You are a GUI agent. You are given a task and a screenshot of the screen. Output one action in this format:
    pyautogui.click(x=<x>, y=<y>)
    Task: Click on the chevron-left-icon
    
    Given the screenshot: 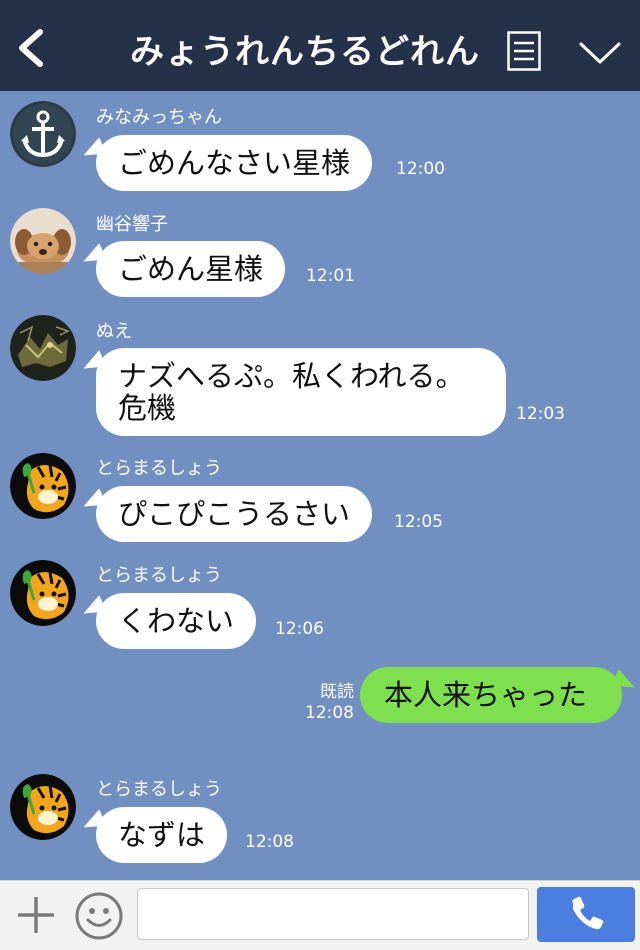 What is the action you would take?
    pyautogui.click(x=31, y=48)
    